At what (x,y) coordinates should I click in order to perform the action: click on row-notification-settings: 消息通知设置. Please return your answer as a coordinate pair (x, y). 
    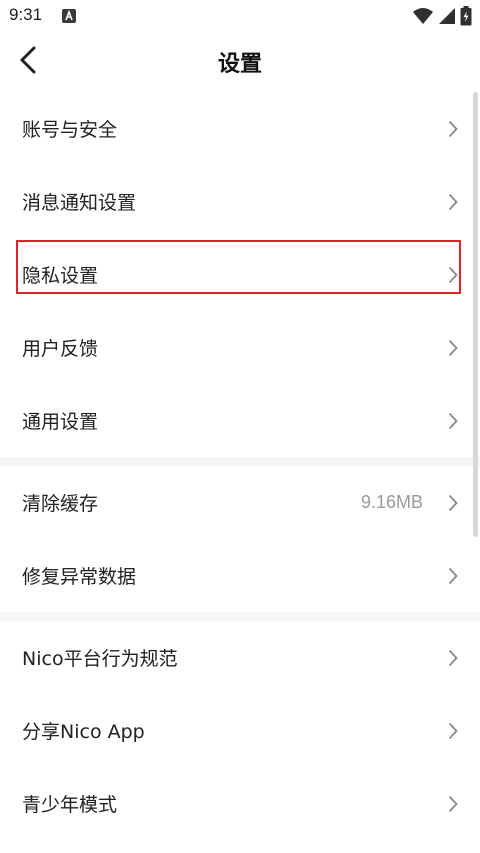
    Looking at the image, I should click on (240, 201).